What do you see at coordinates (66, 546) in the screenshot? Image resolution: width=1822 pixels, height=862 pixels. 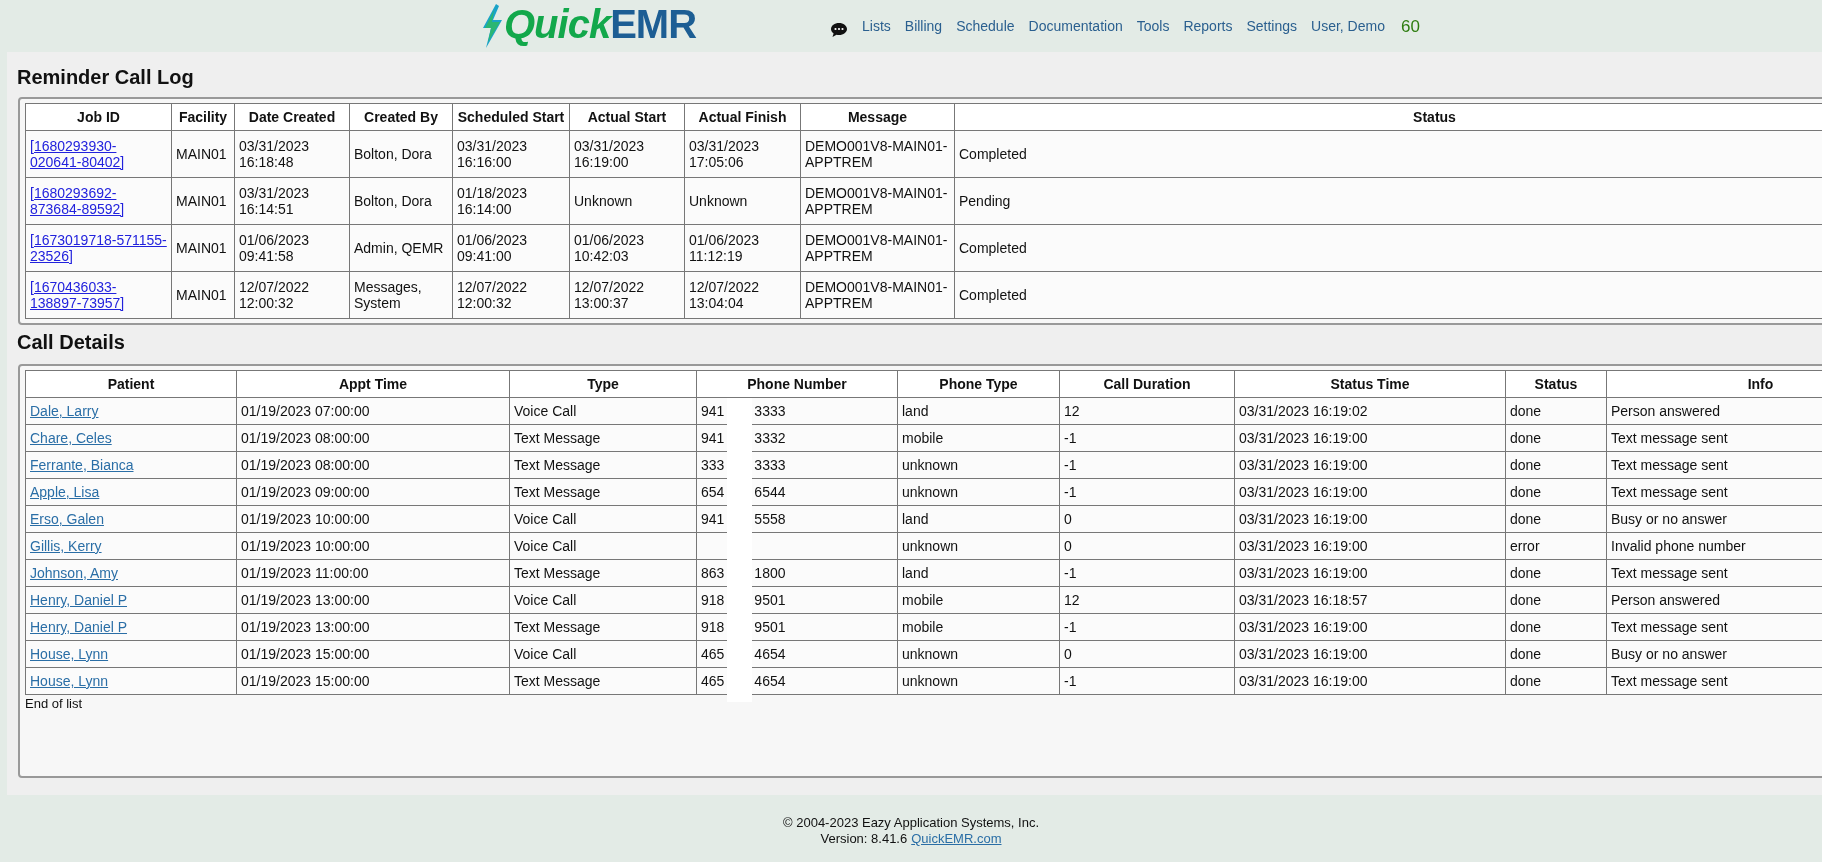 I see `patient-link: Gillis, Kerry` at bounding box center [66, 546].